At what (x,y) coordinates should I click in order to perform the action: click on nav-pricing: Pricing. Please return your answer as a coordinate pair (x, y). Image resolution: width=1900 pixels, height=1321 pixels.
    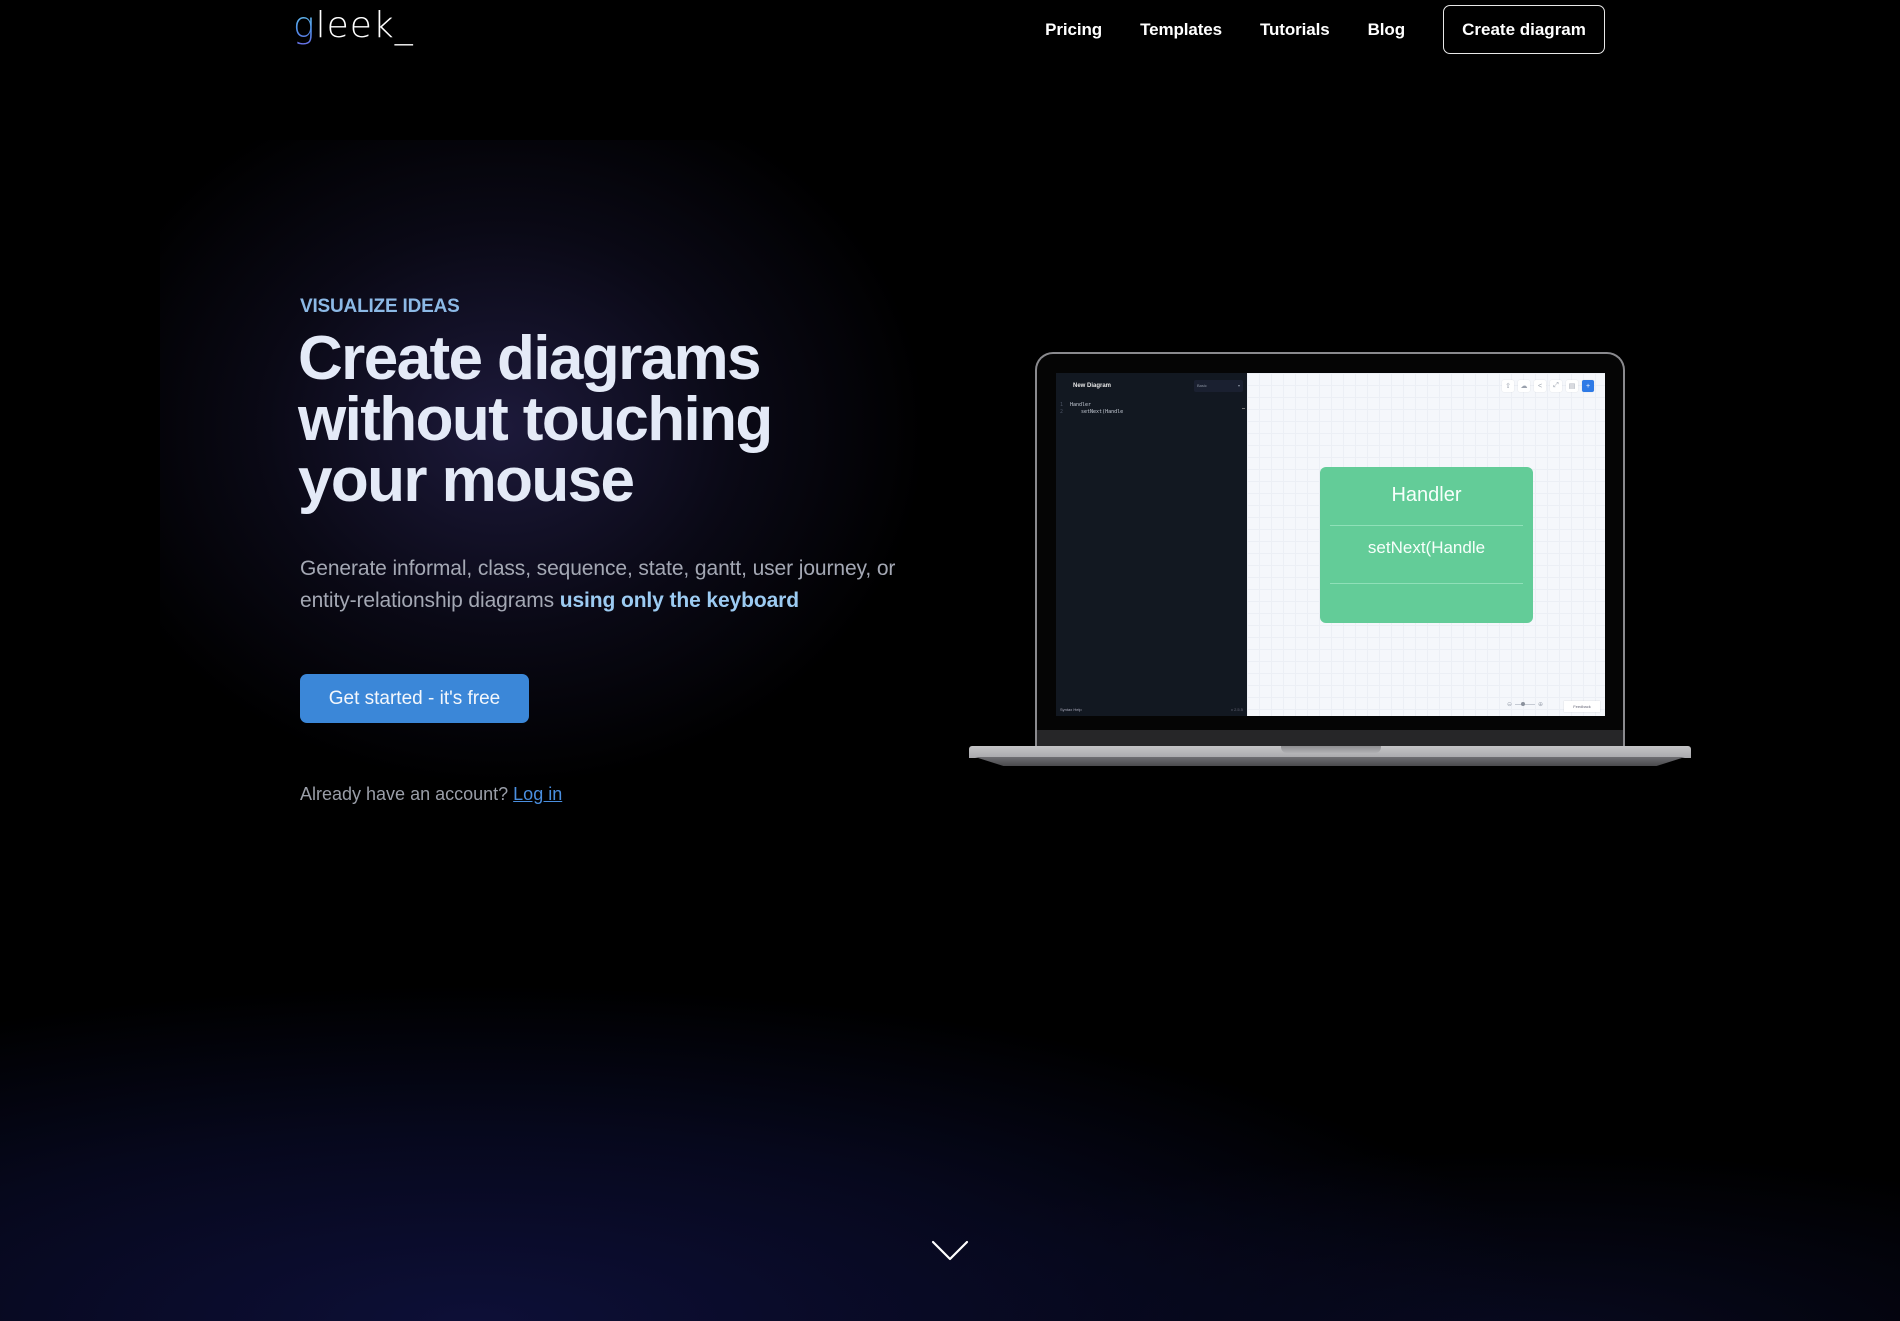
    Looking at the image, I should click on (1073, 30).